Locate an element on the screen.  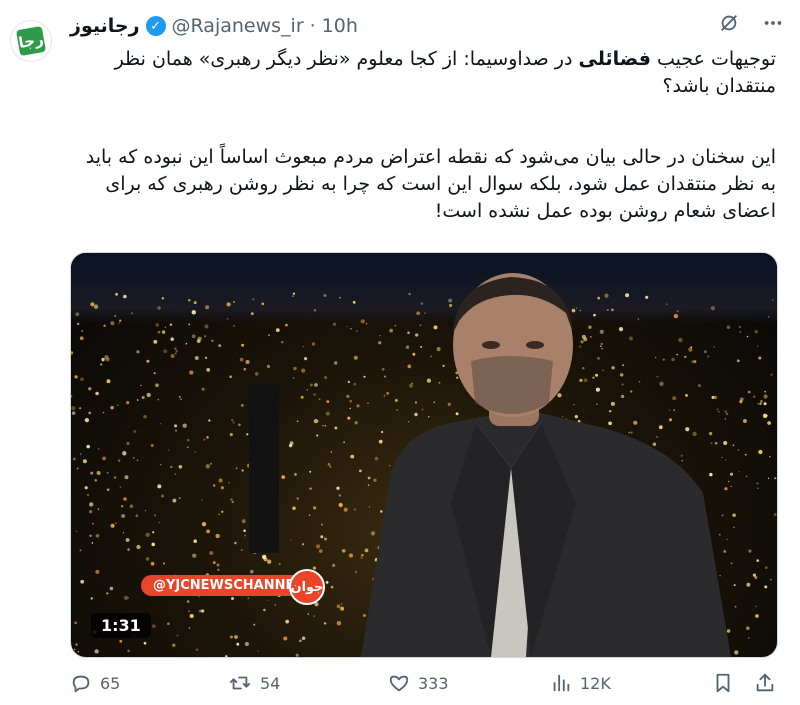
avatar: رجا is located at coordinates (31, 41).